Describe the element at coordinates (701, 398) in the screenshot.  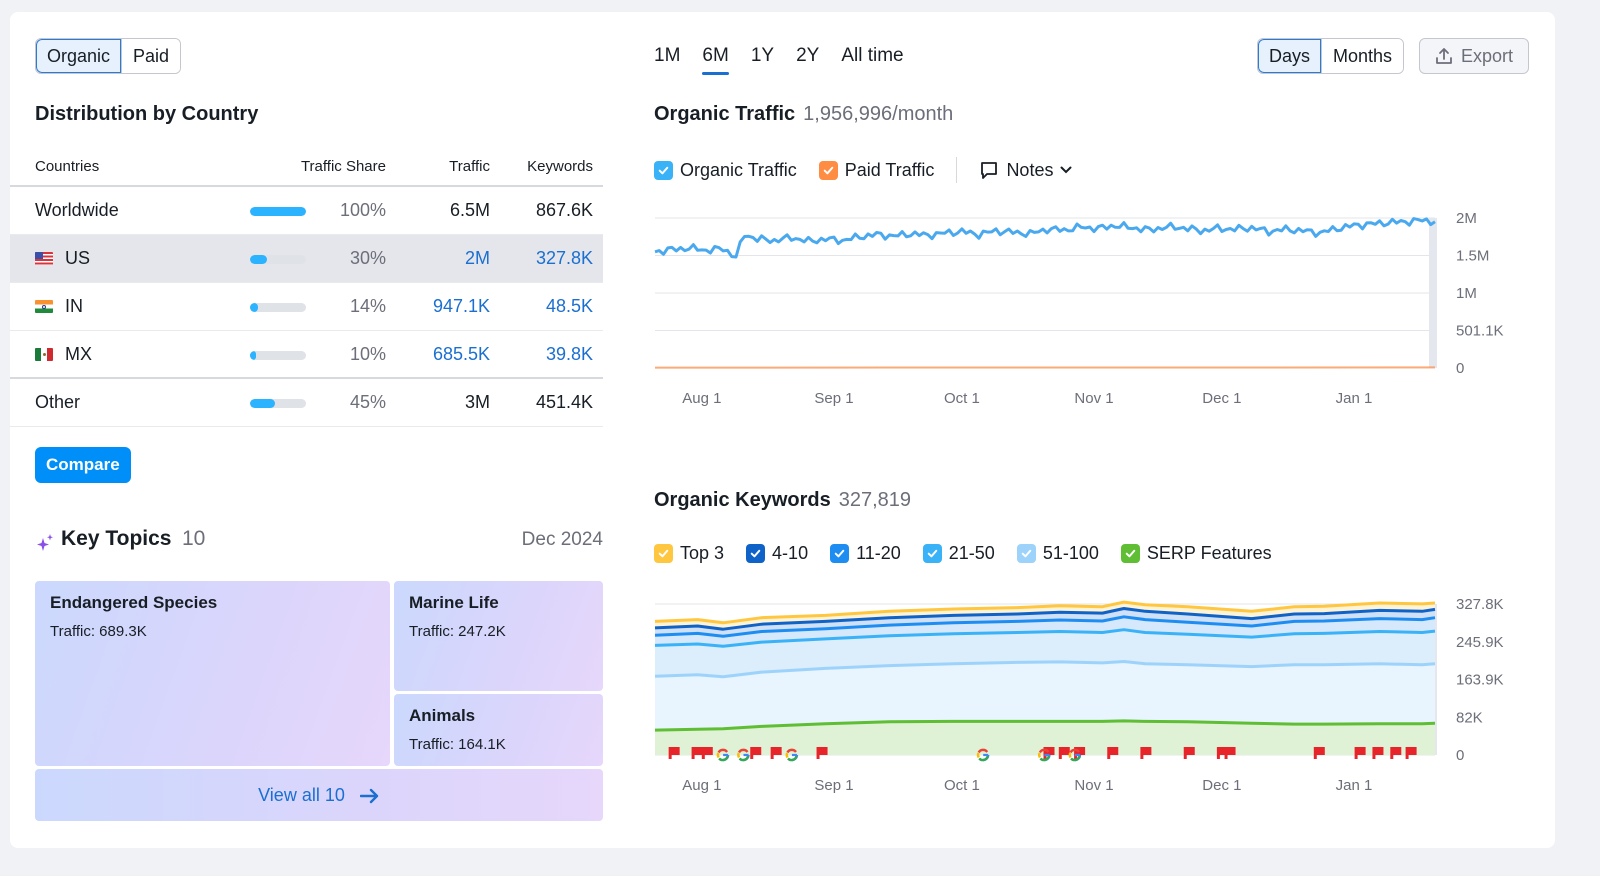
I see `traffic-x-tick: Aug 1` at that location.